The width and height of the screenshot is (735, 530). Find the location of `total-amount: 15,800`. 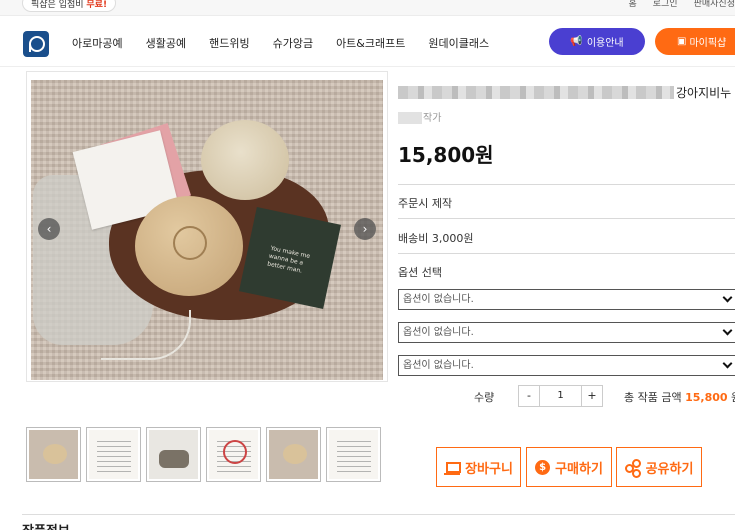

total-amount: 15,800 is located at coordinates (706, 397).